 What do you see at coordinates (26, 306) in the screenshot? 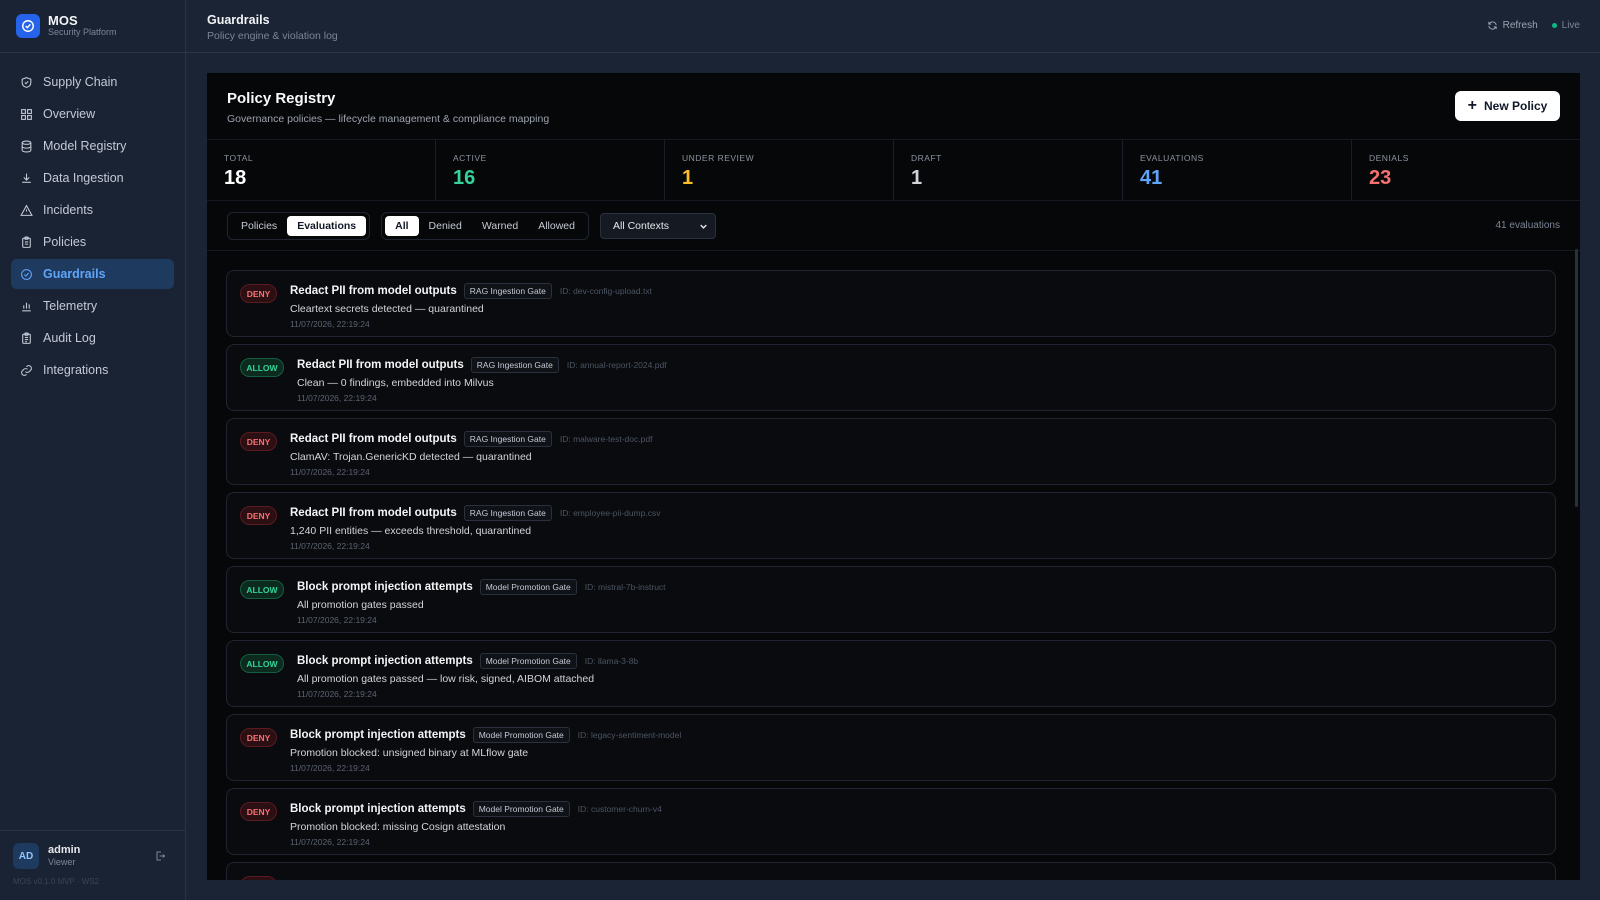
I see `bar-chart-icon` at bounding box center [26, 306].